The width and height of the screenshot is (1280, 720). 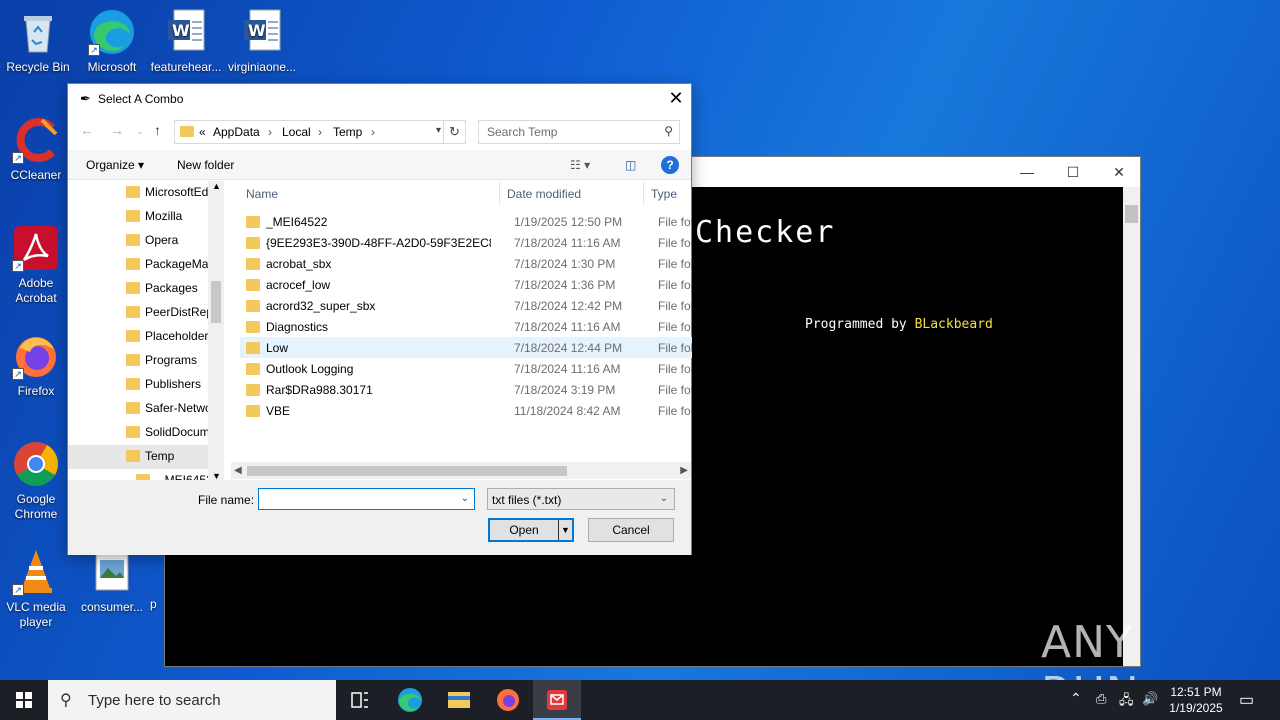 I want to click on desktop-icon-firefox: ↗ Firefox, so click(x=37, y=365).